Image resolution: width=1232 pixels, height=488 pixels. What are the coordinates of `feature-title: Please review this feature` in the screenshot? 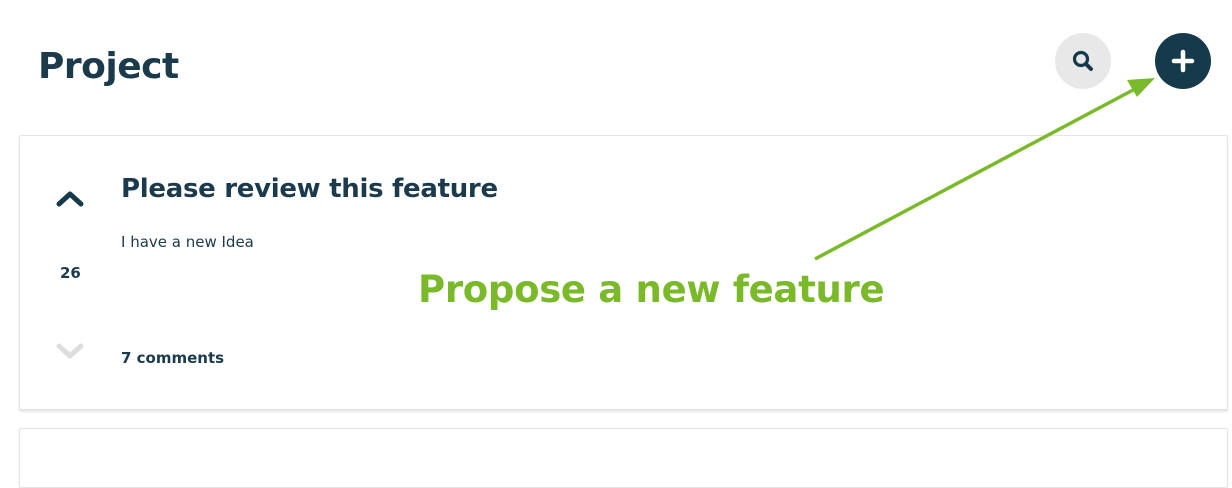 It's located at (309, 189).